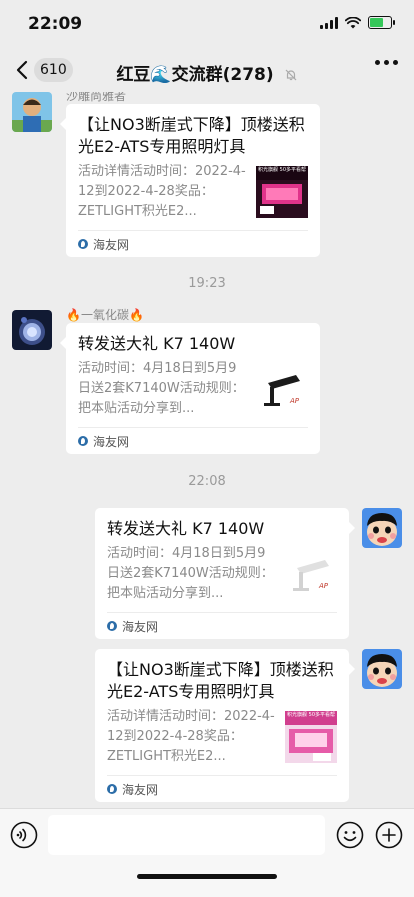 This screenshot has width=414, height=897. I want to click on status-icons, so click(357, 22).